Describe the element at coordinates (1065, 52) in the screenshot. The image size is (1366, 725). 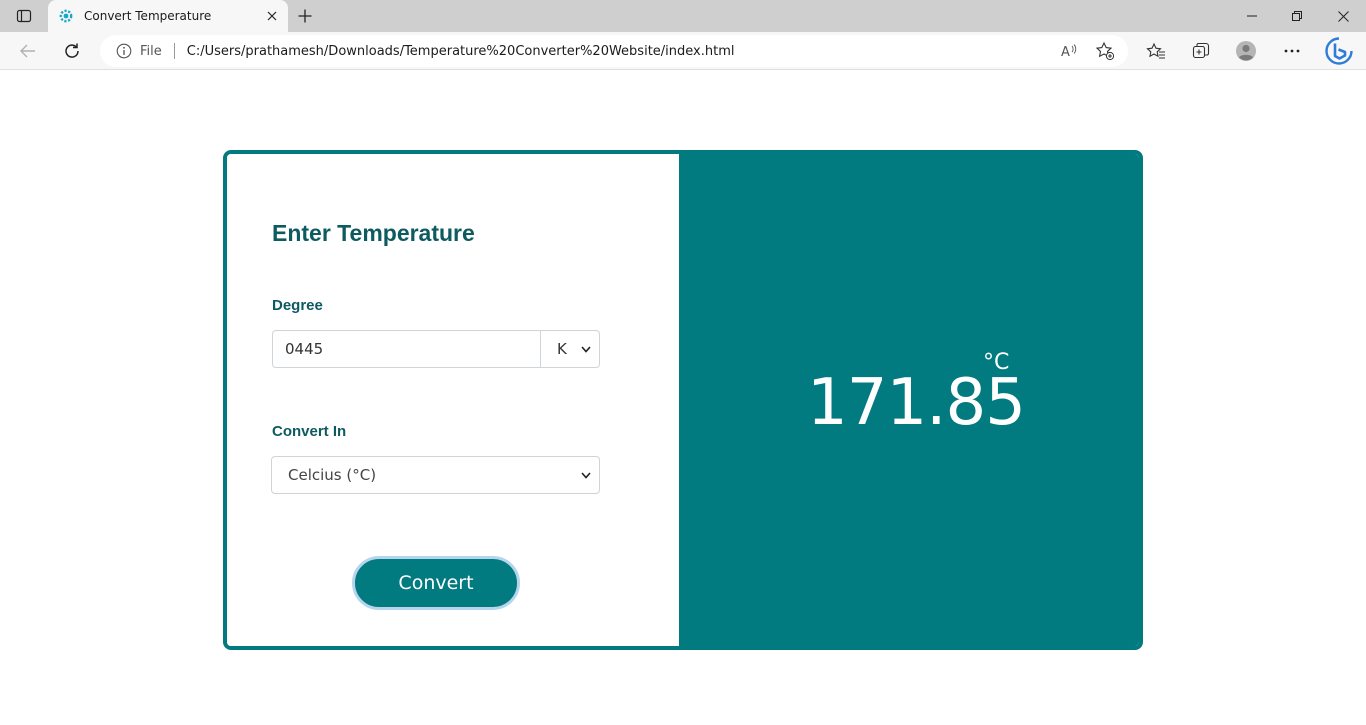
I see `svg-text: A` at that location.